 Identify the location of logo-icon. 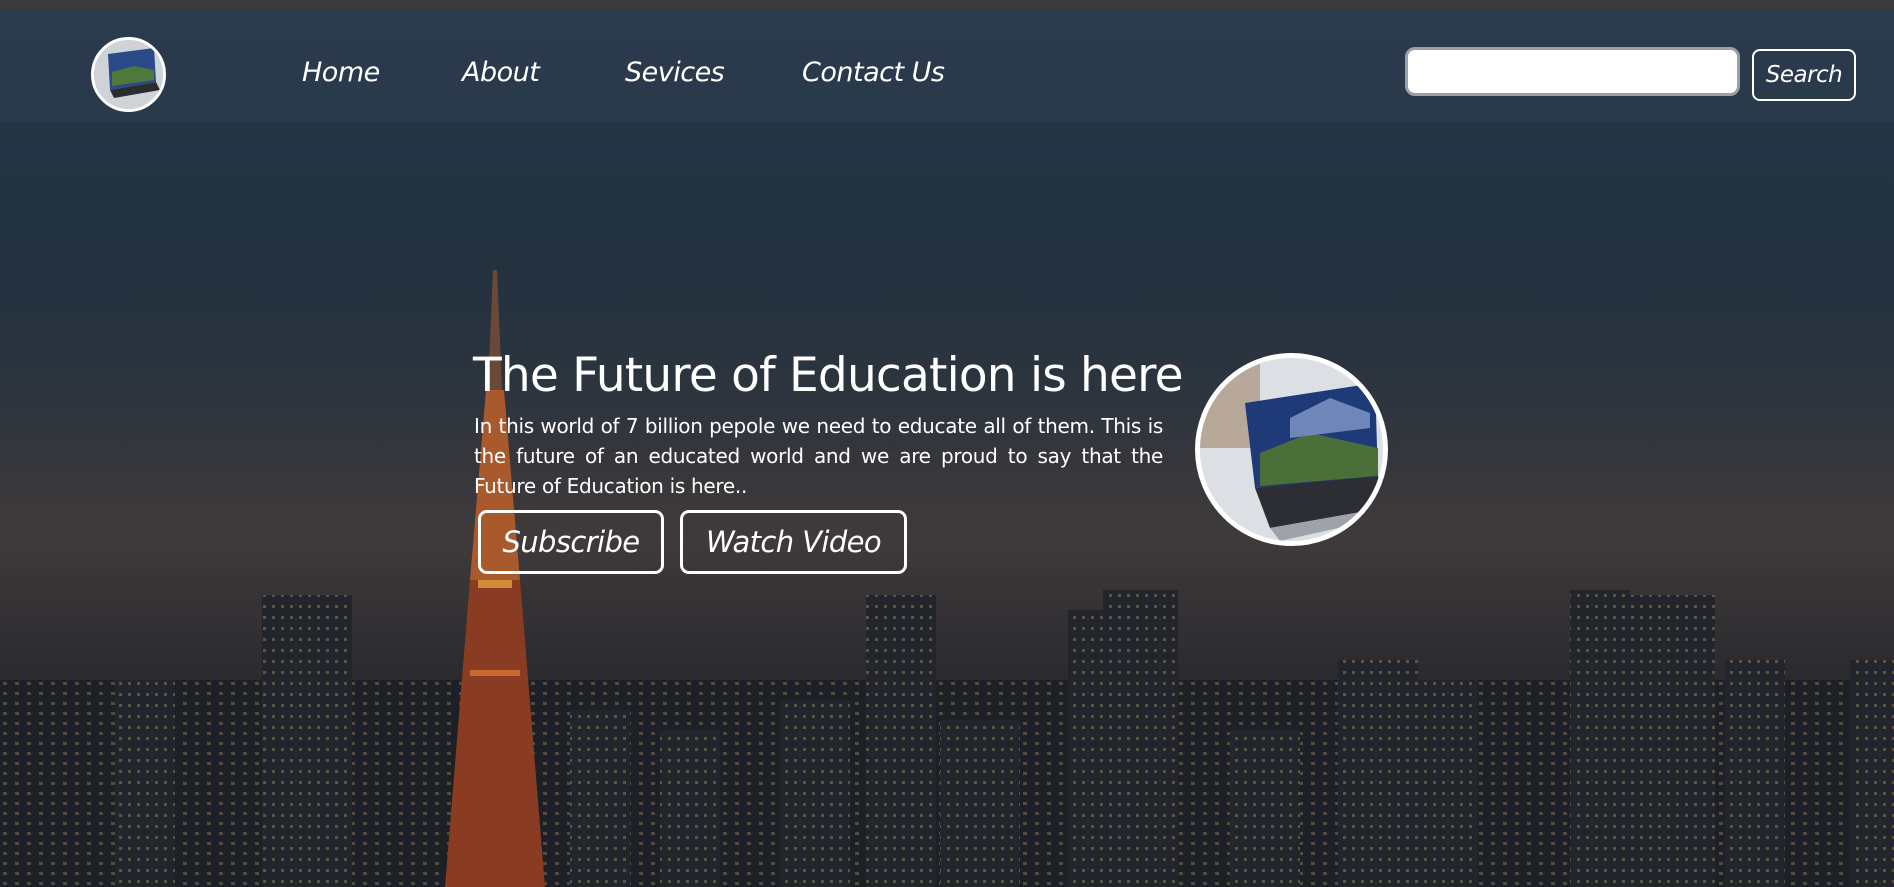
(128, 74).